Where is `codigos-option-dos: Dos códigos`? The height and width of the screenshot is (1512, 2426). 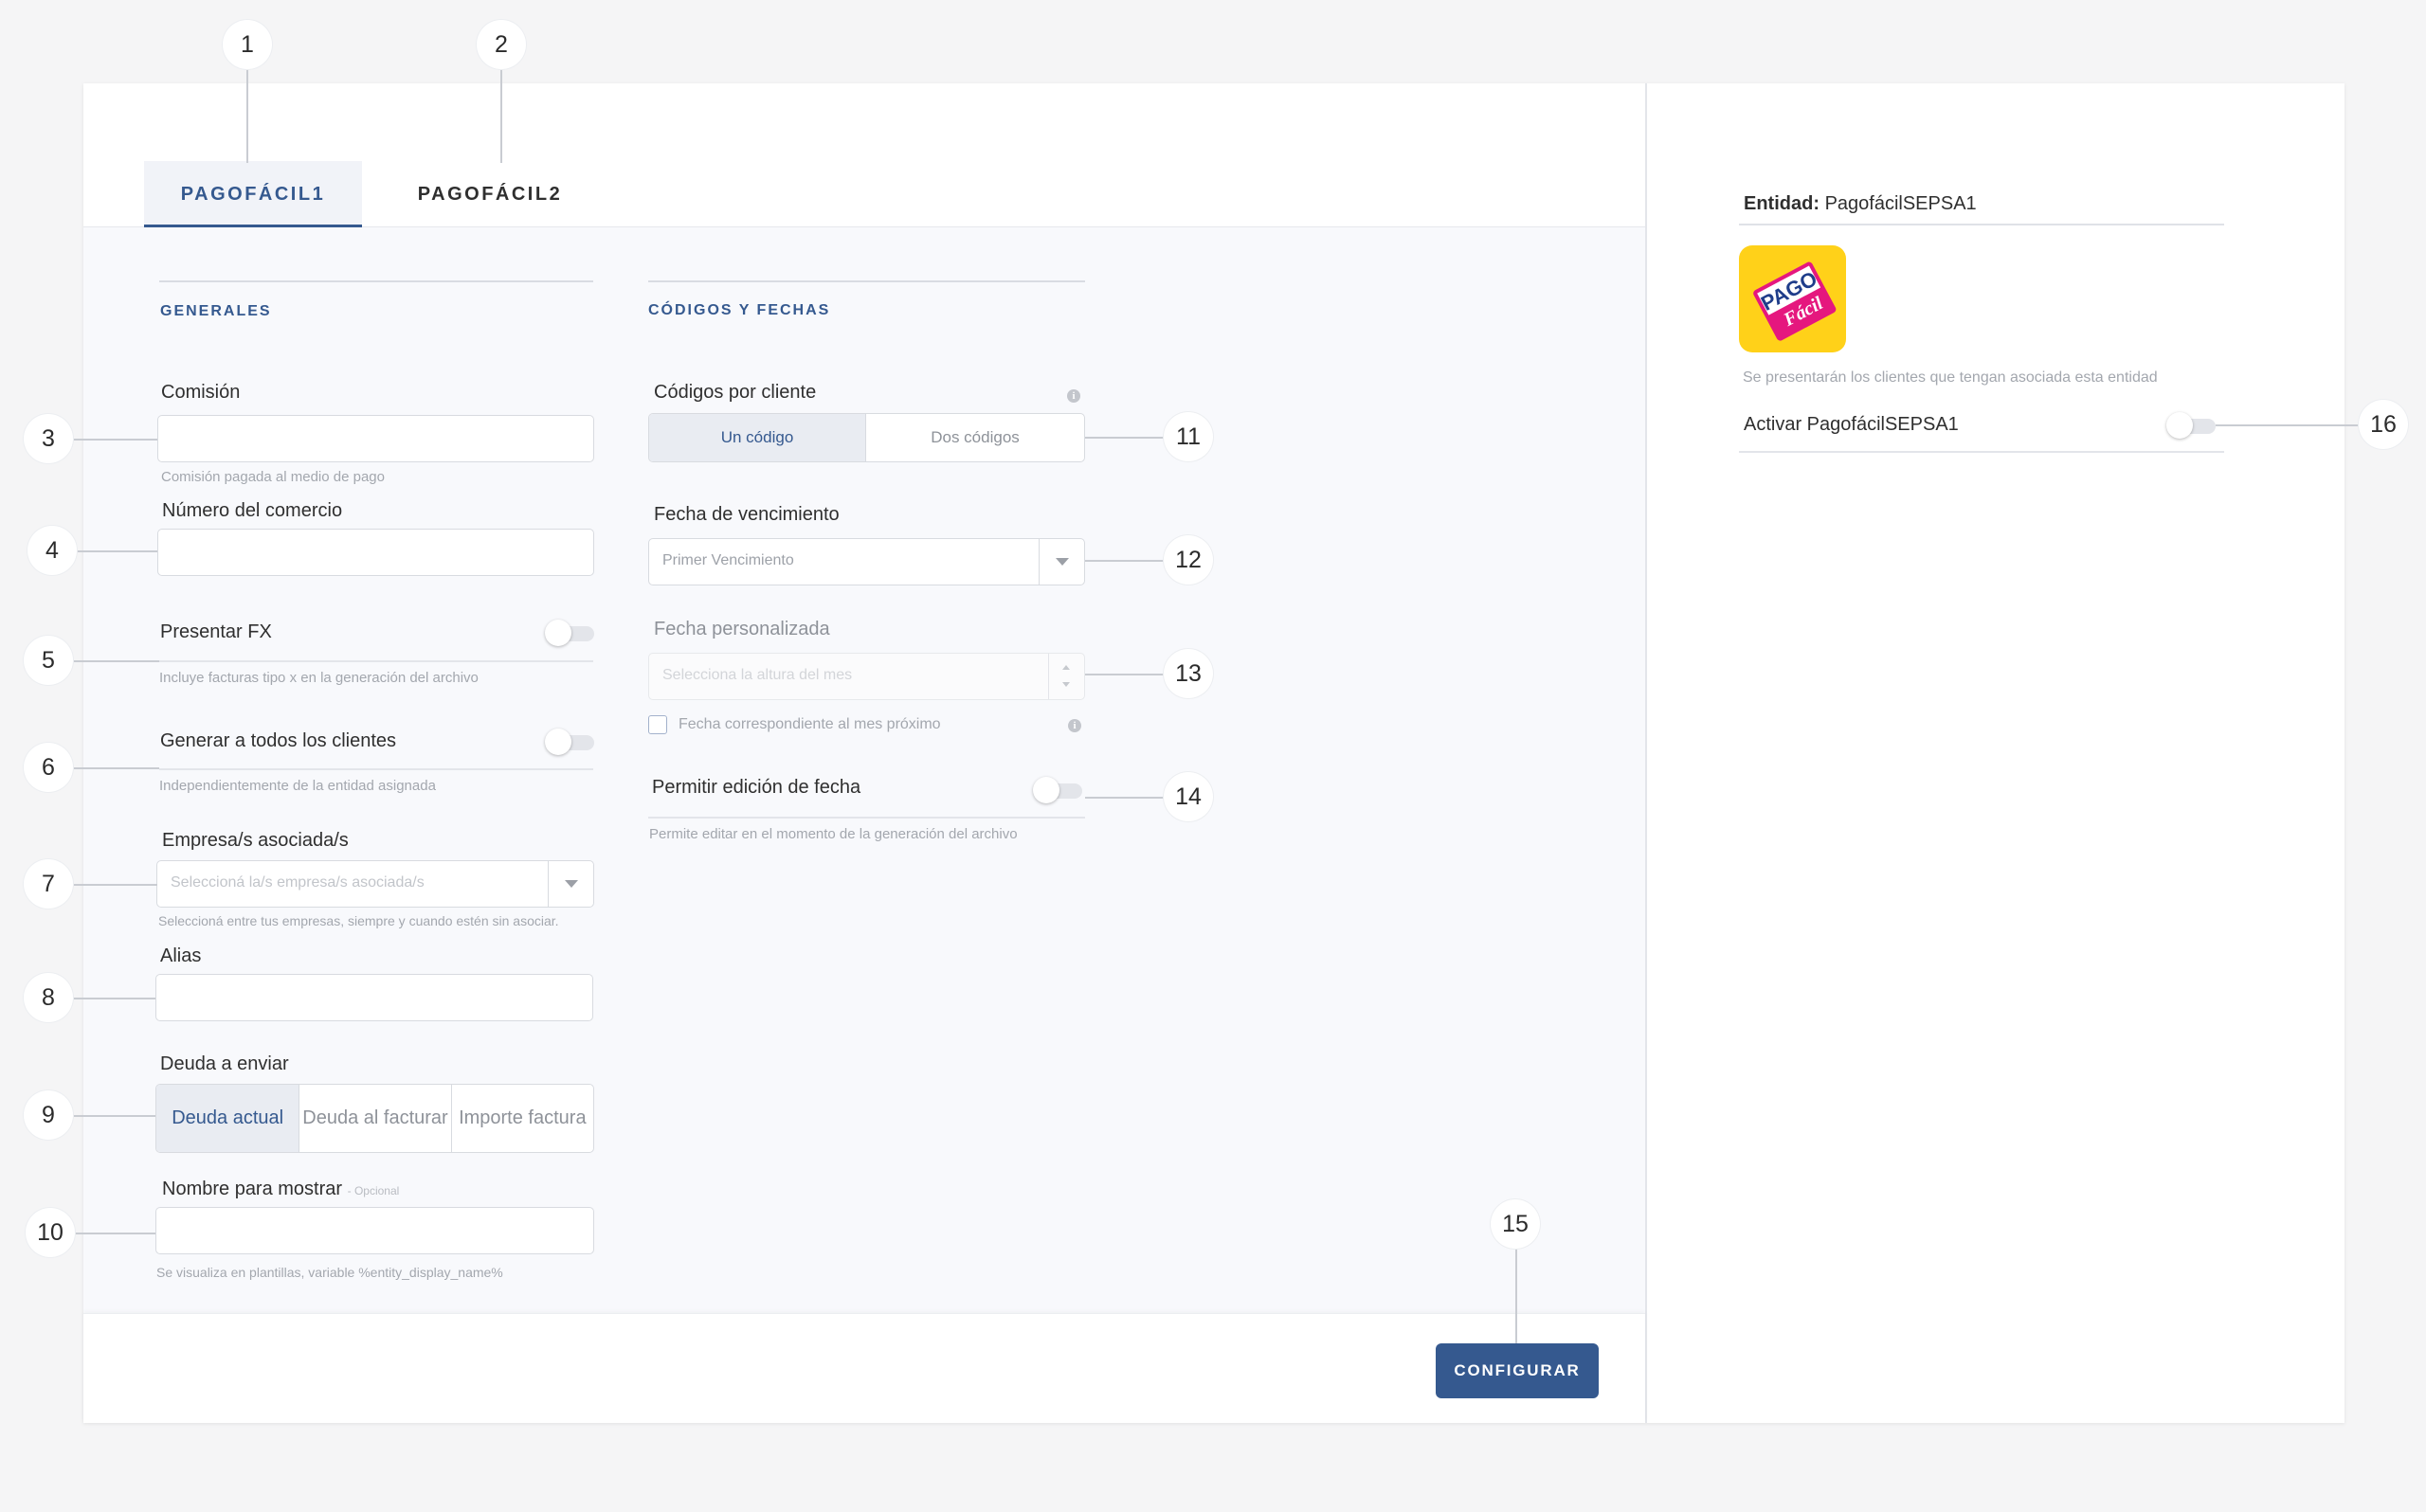
codigos-option-dos: Dos códigos is located at coordinates (975, 437).